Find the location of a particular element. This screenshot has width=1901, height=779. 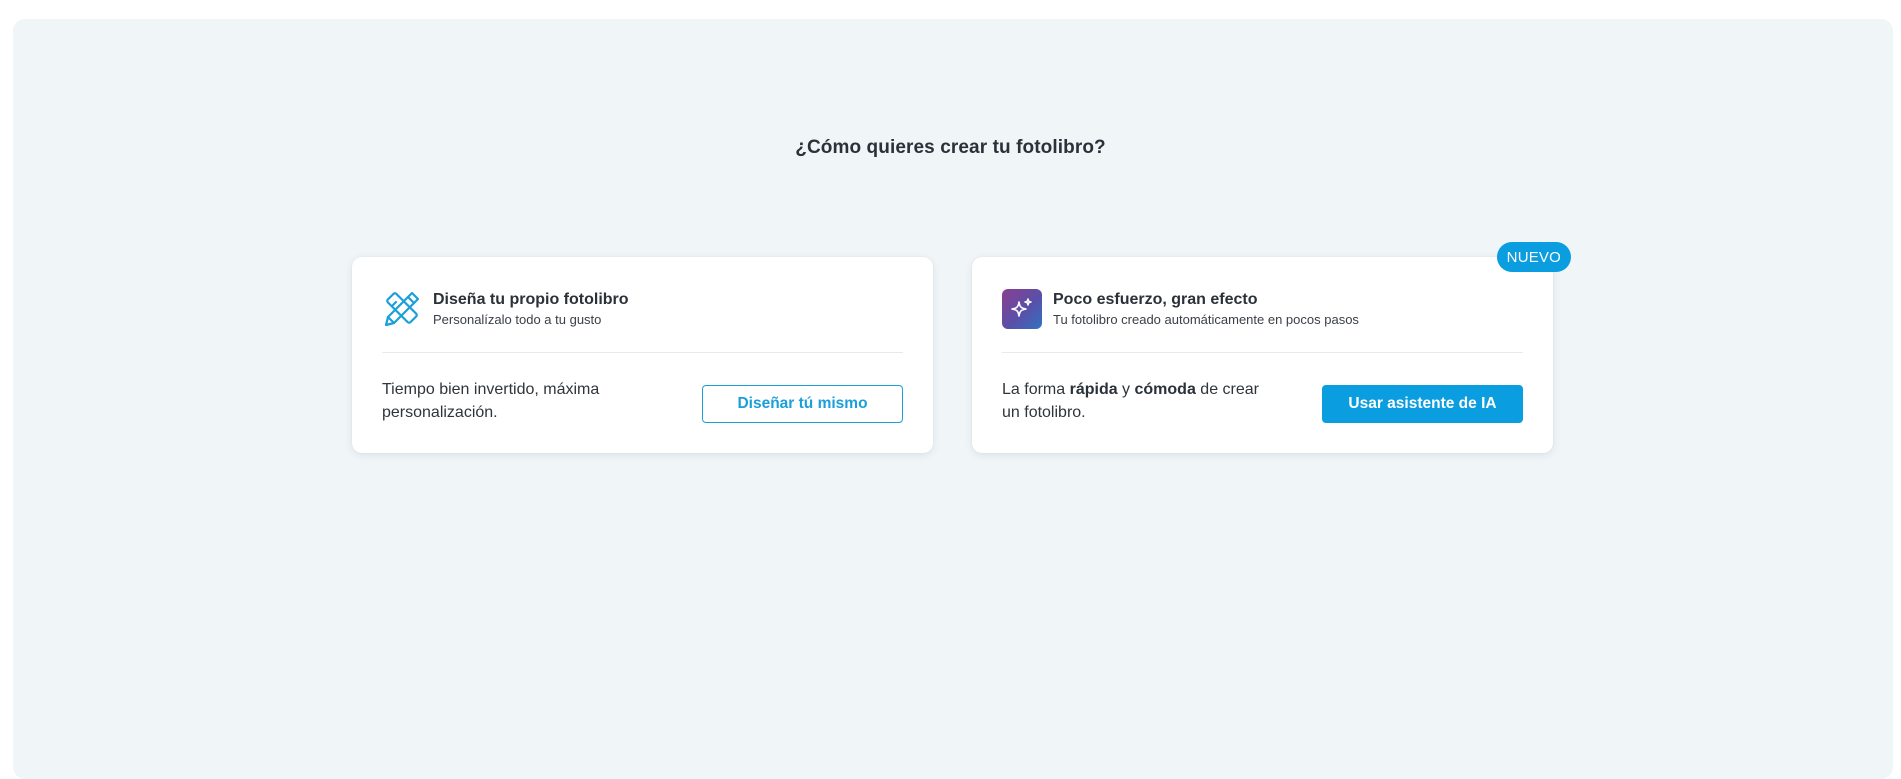

description-emphasis: rápida is located at coordinates (1093, 389).